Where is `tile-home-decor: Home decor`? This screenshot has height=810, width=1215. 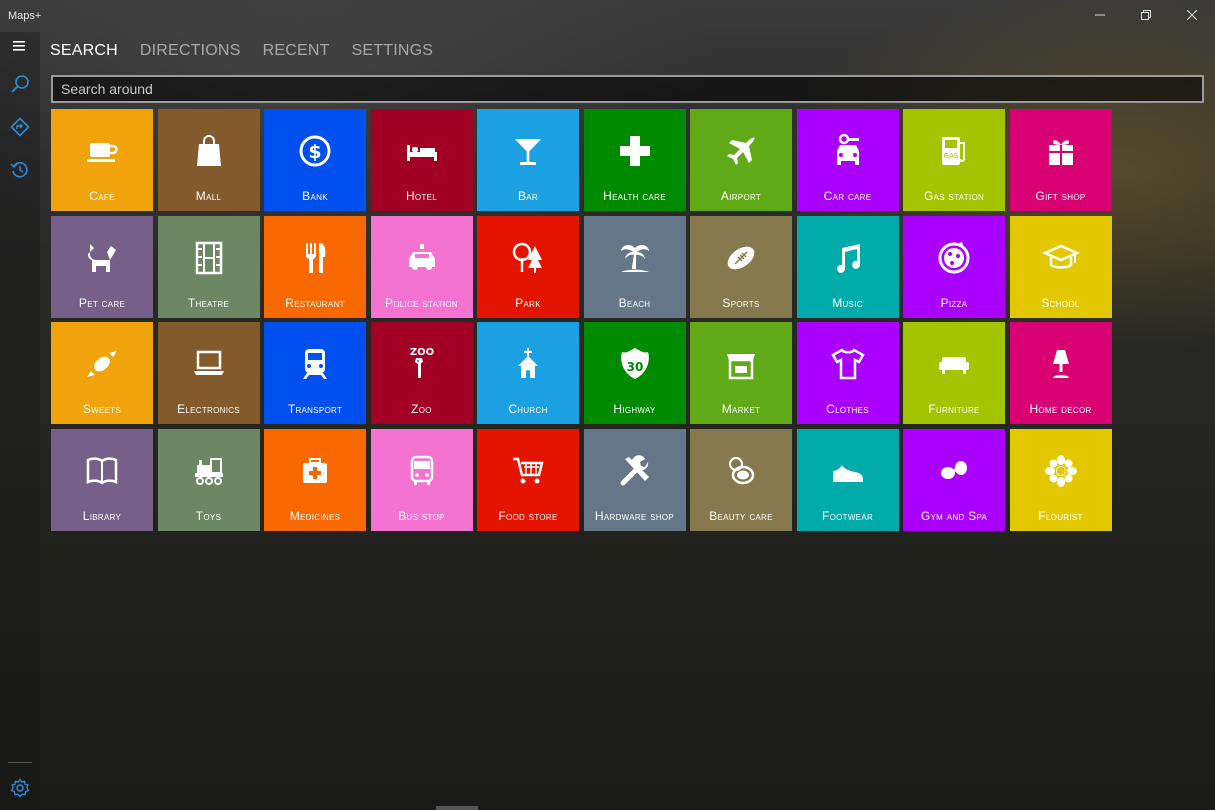 tile-home-decor: Home decor is located at coordinates (1060, 373).